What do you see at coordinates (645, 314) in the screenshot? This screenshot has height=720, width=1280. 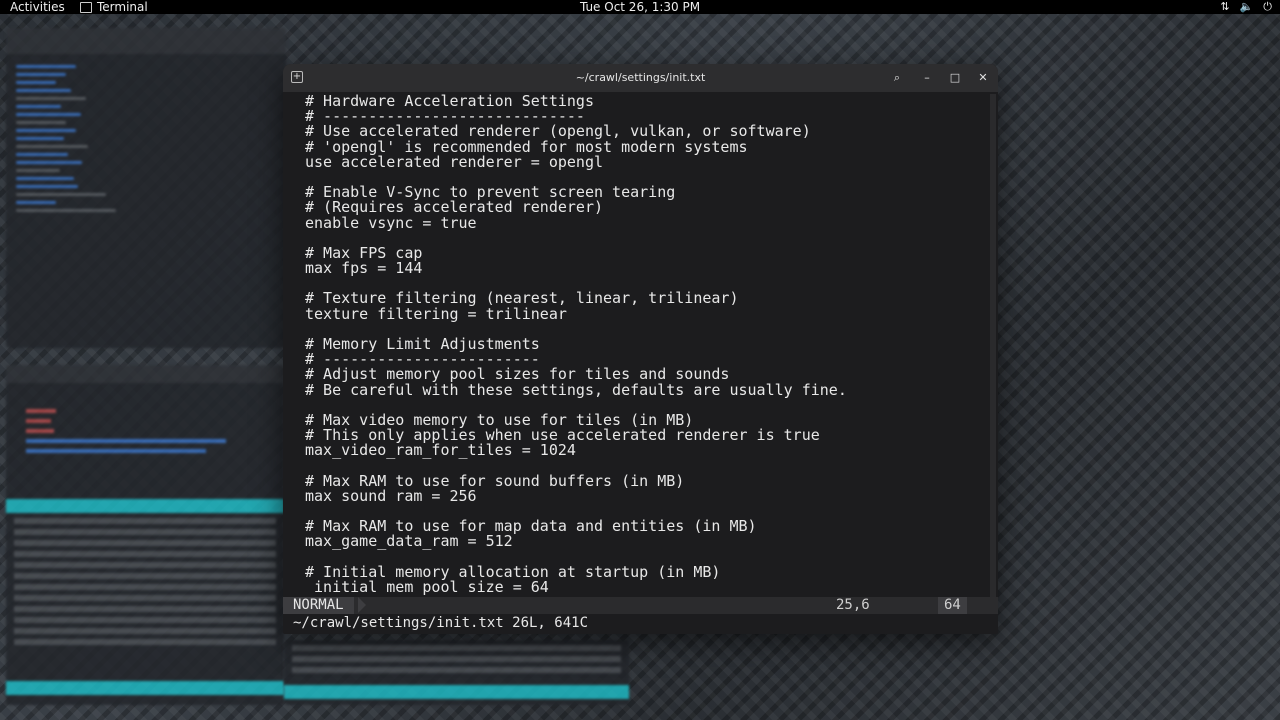 I see `editor-line: texture_filtering = trilinear` at bounding box center [645, 314].